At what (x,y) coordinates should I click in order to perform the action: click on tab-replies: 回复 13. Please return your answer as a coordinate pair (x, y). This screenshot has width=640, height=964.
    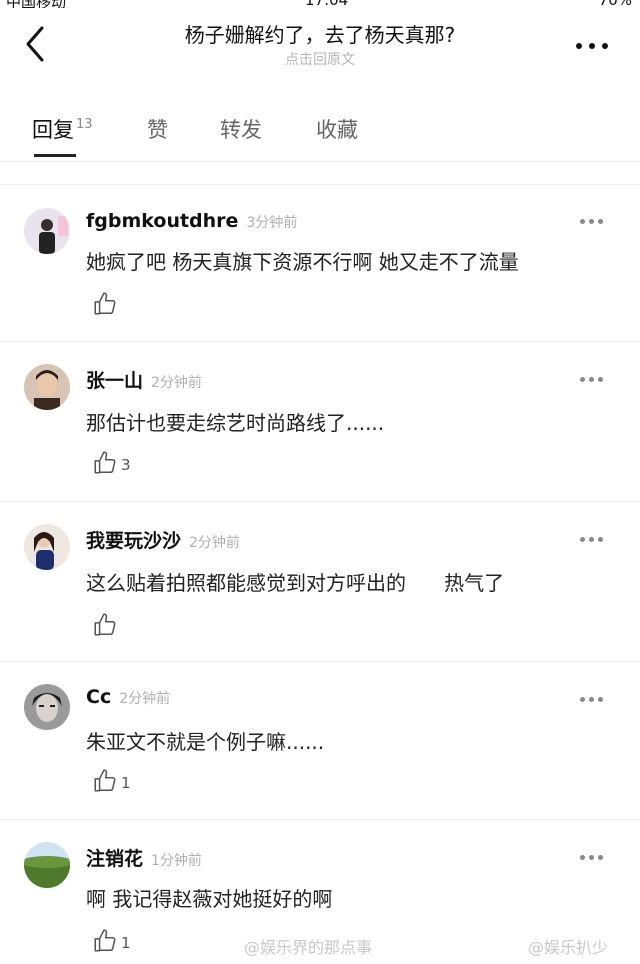
    Looking at the image, I should click on (62, 129).